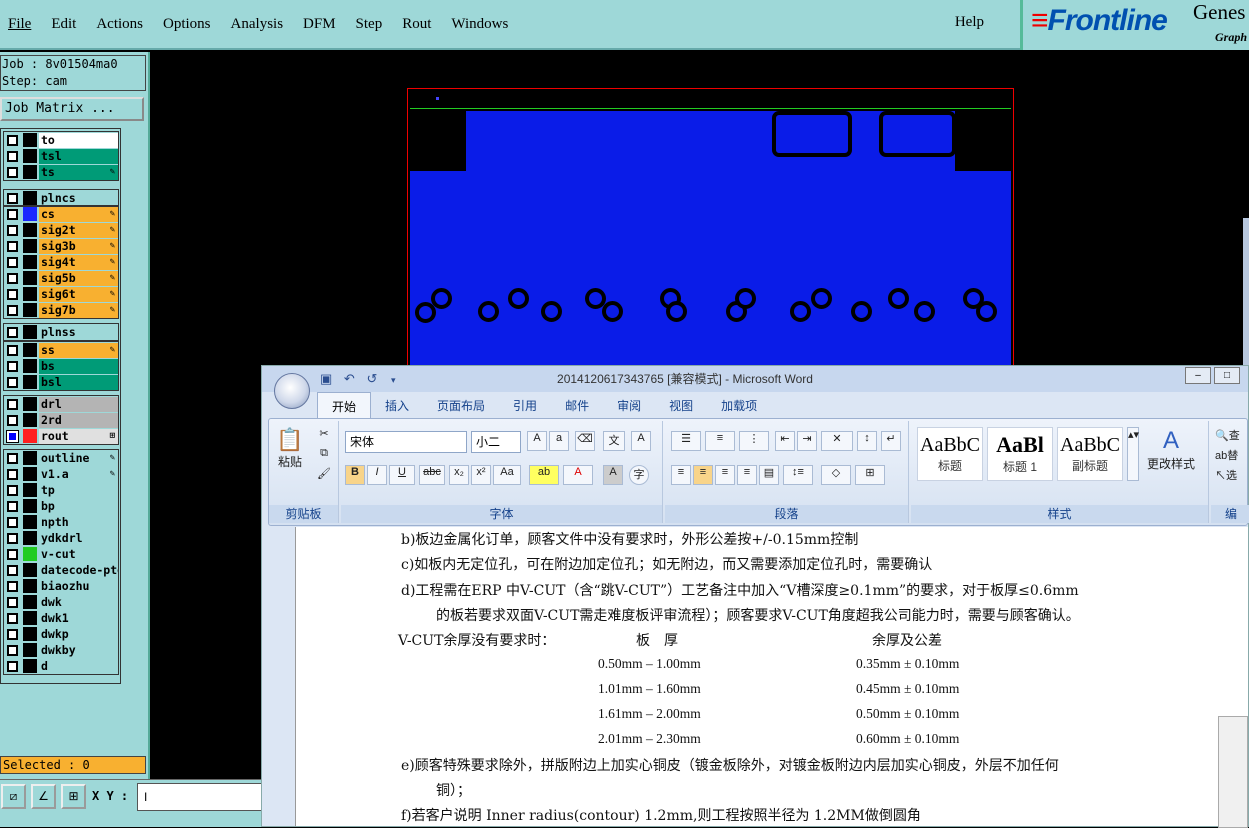 The image size is (1249, 828). What do you see at coordinates (324, 475) in the screenshot?
I see `format-painter-icon: 🖌` at bounding box center [324, 475].